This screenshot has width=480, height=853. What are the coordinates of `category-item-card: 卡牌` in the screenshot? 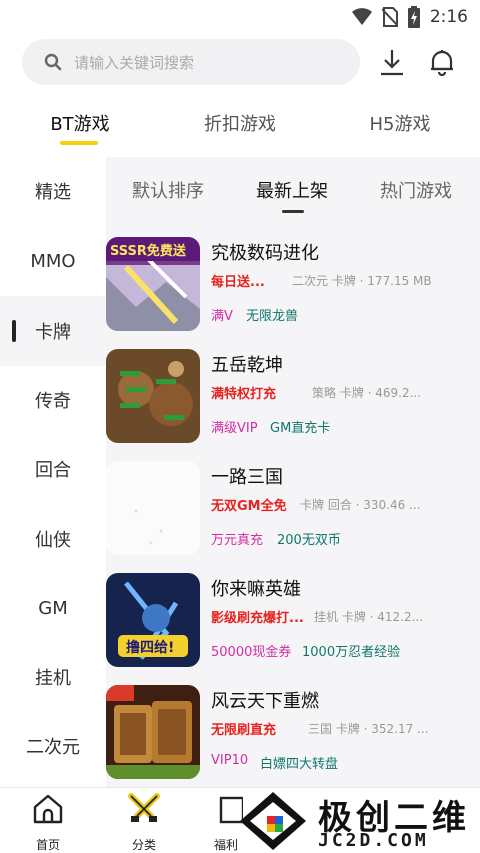 It's located at (53, 331).